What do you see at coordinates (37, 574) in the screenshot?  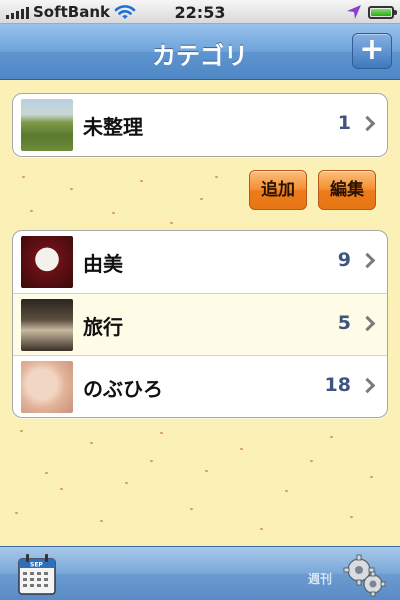 I see `calendar-icon: SEP` at bounding box center [37, 574].